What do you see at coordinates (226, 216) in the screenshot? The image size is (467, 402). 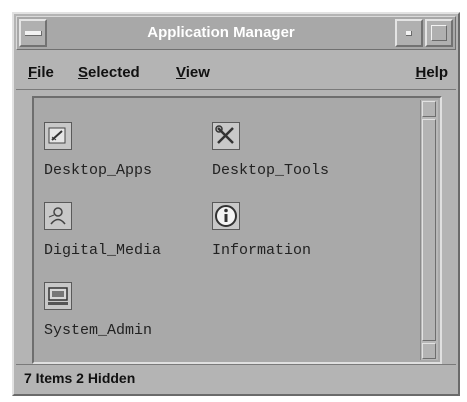 I see `information-icon` at bounding box center [226, 216].